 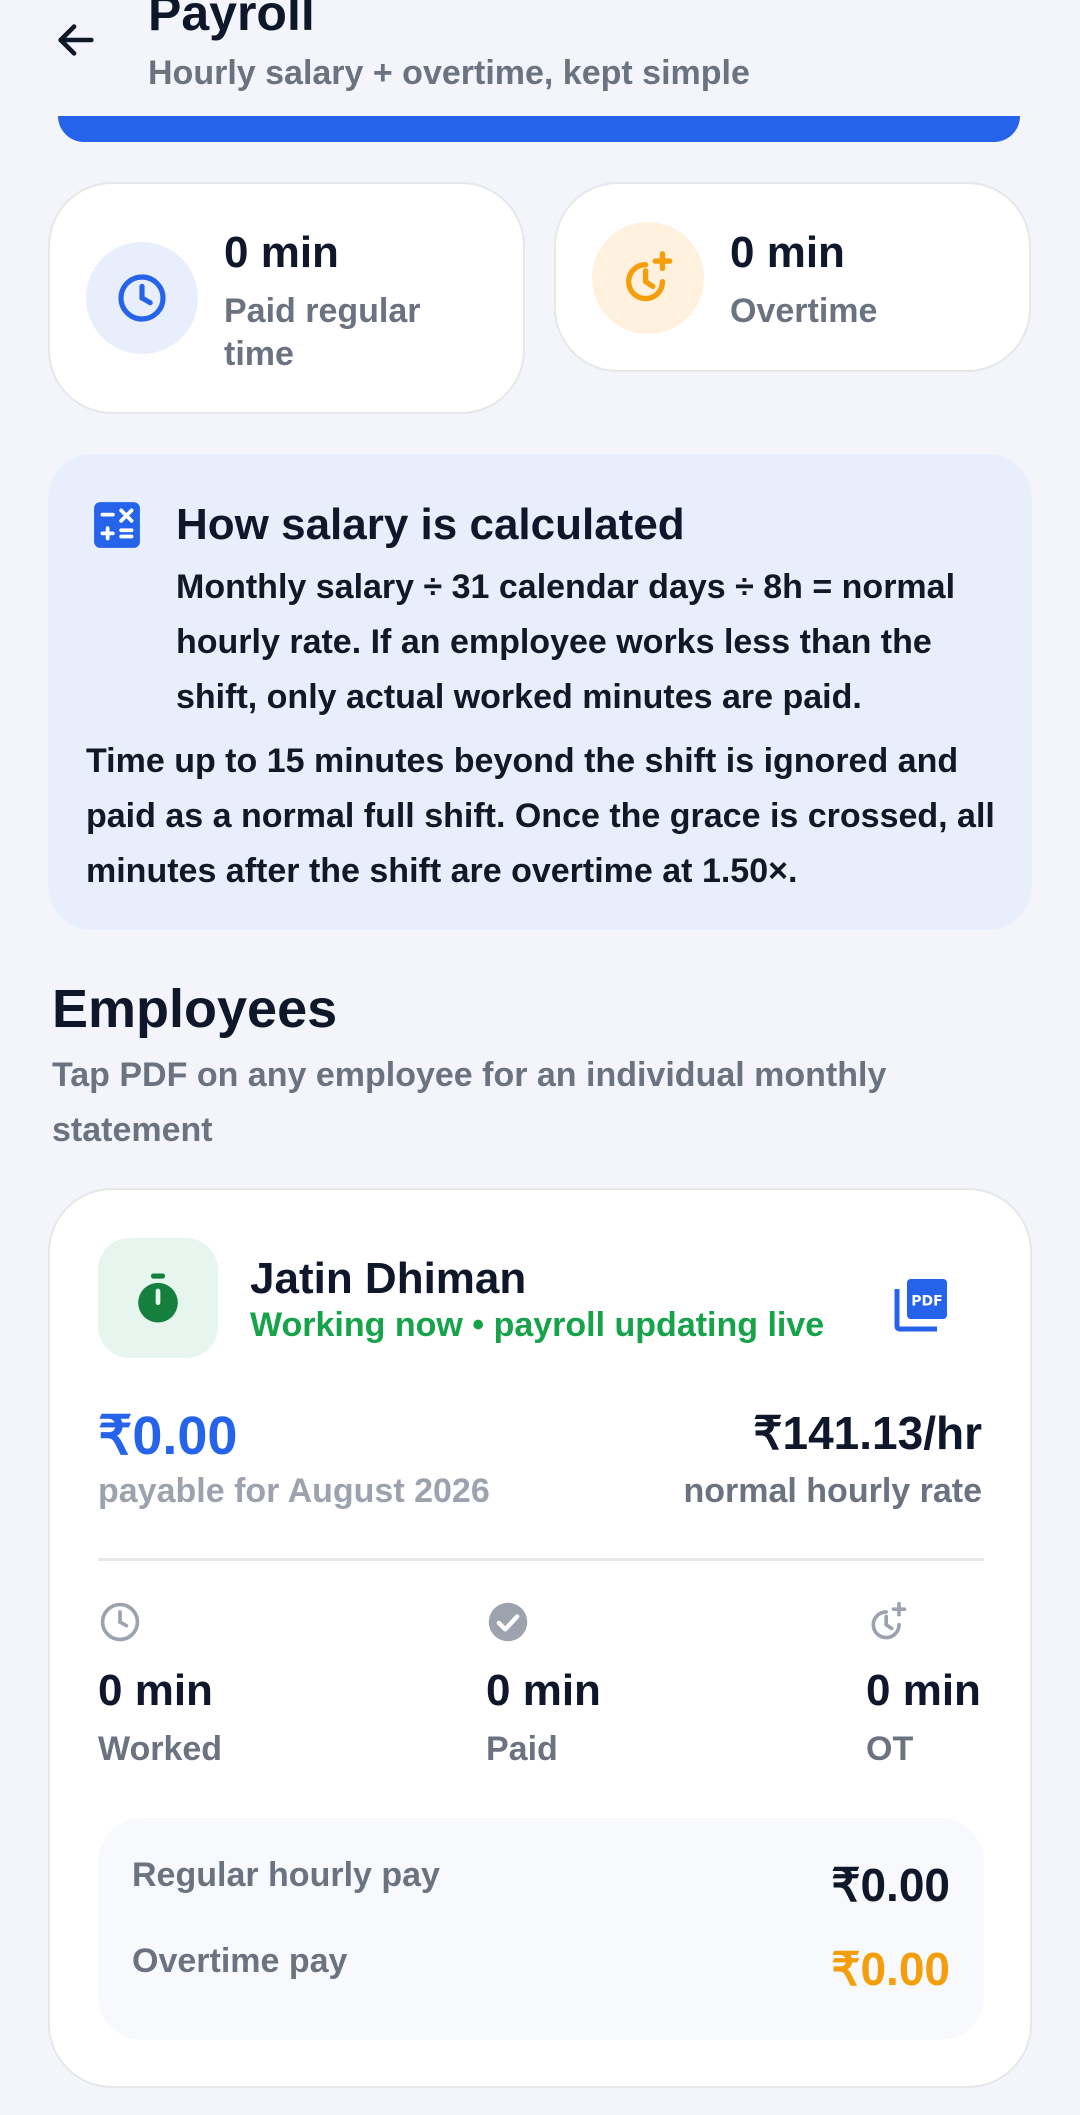 I want to click on stat-label: Overtime, so click(x=804, y=311).